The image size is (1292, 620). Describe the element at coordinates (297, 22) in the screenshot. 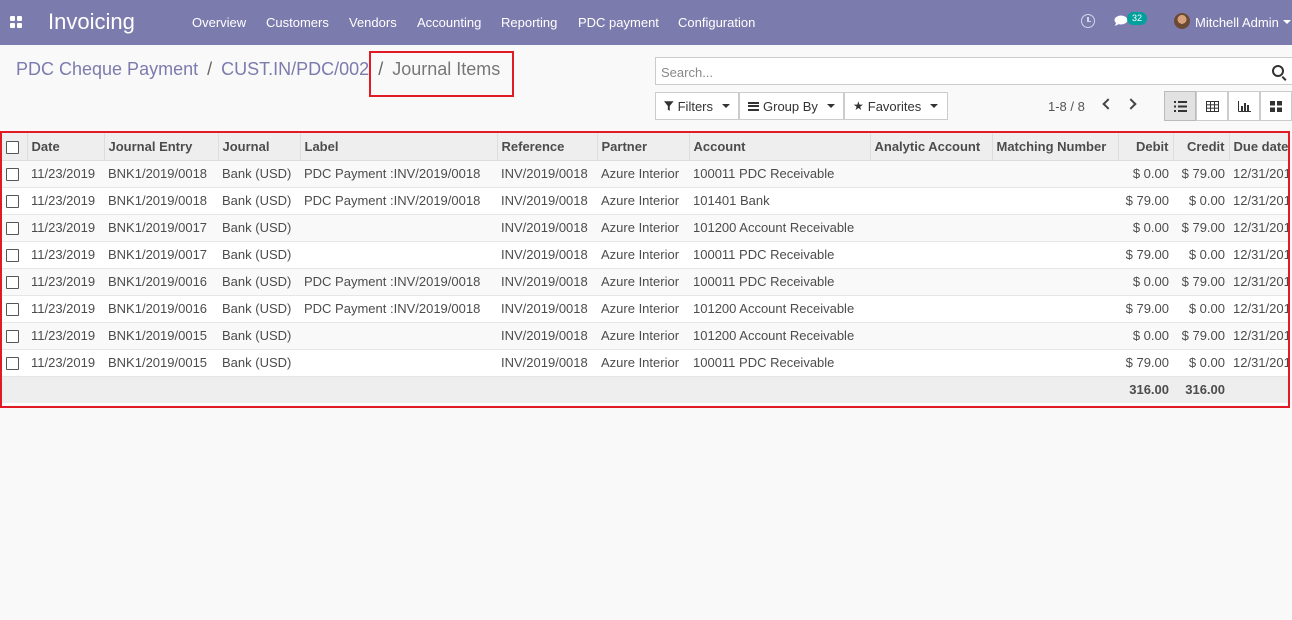

I see `menu-customers: Customers` at that location.